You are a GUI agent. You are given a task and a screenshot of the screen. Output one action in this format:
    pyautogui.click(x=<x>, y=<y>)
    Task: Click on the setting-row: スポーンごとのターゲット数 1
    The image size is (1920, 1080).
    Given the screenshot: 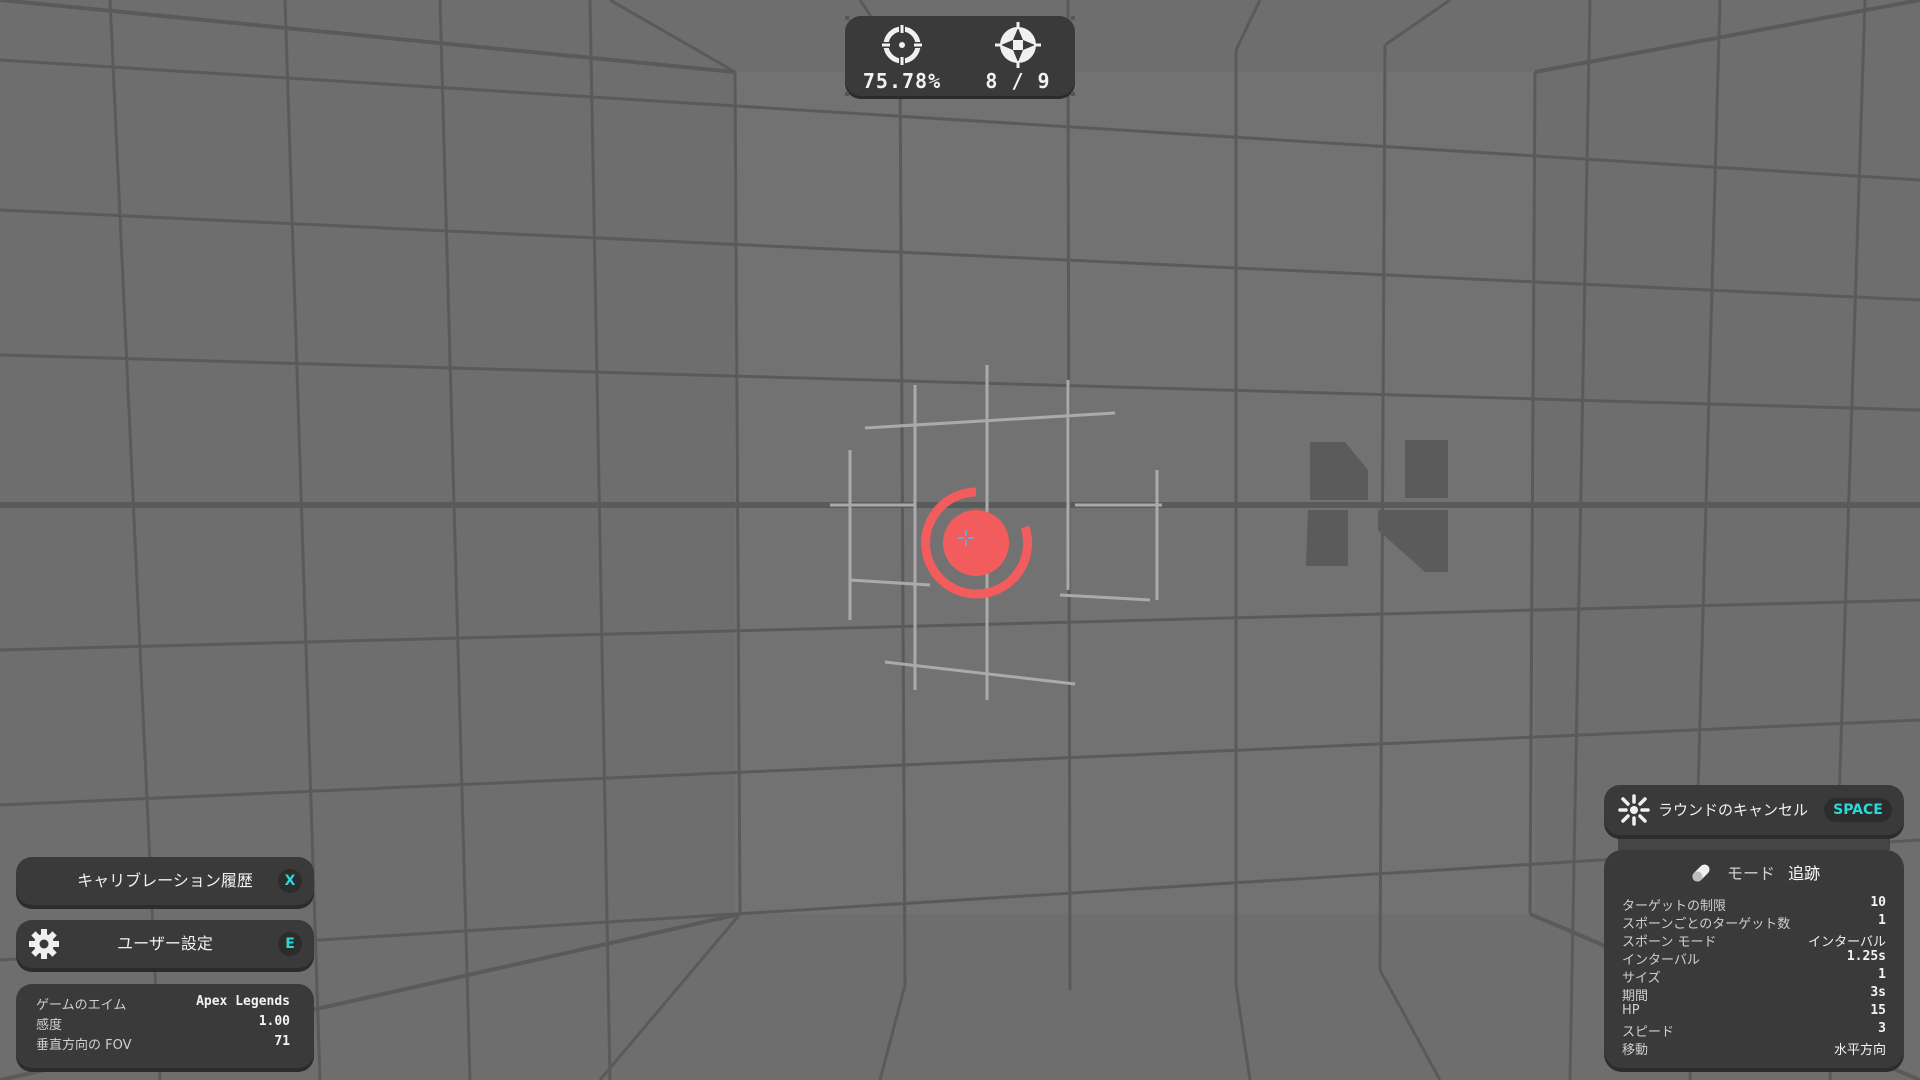 What is the action you would take?
    pyautogui.click(x=1754, y=923)
    